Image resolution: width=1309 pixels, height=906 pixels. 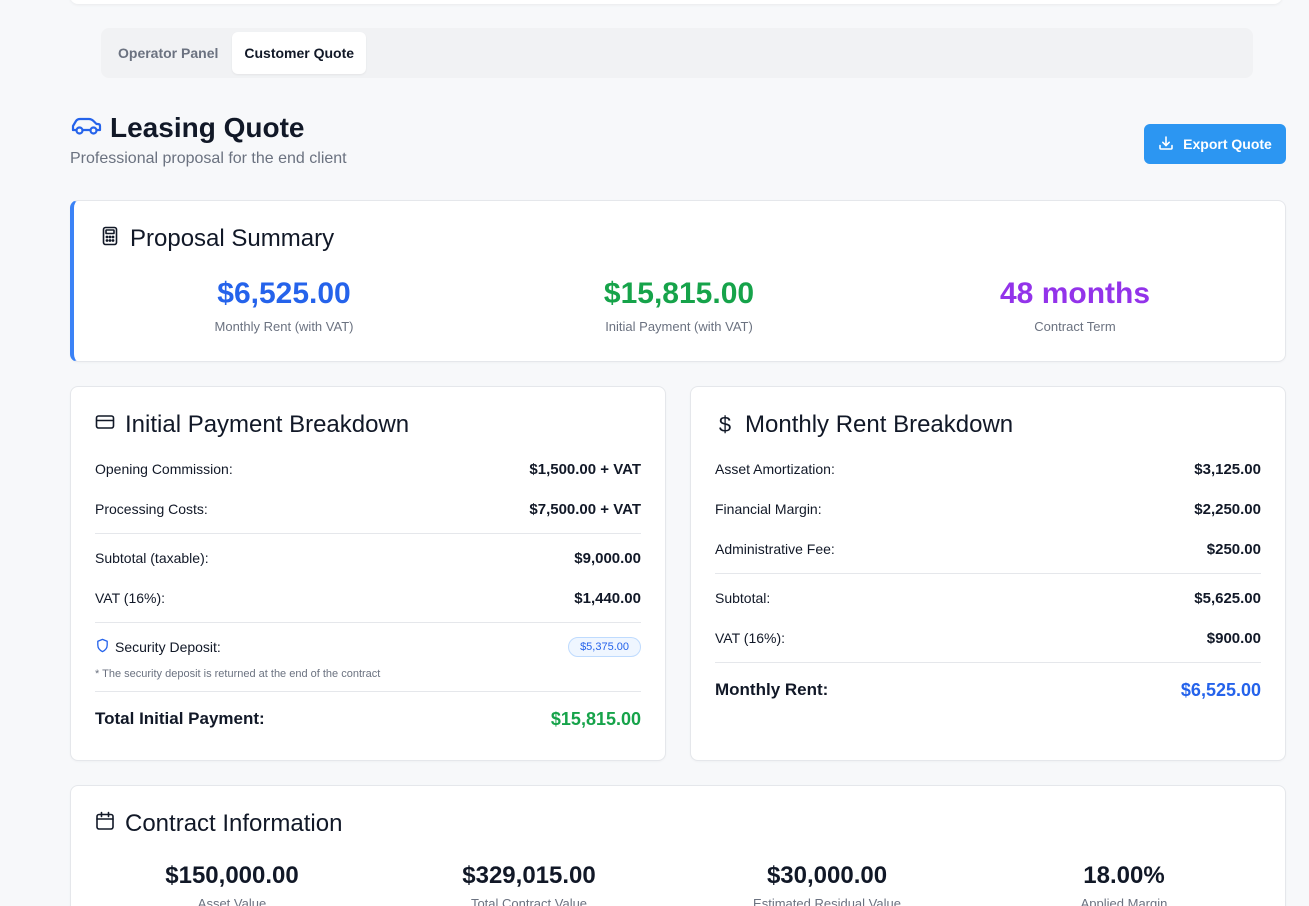 What do you see at coordinates (110, 239) in the screenshot?
I see `calculator-icon` at bounding box center [110, 239].